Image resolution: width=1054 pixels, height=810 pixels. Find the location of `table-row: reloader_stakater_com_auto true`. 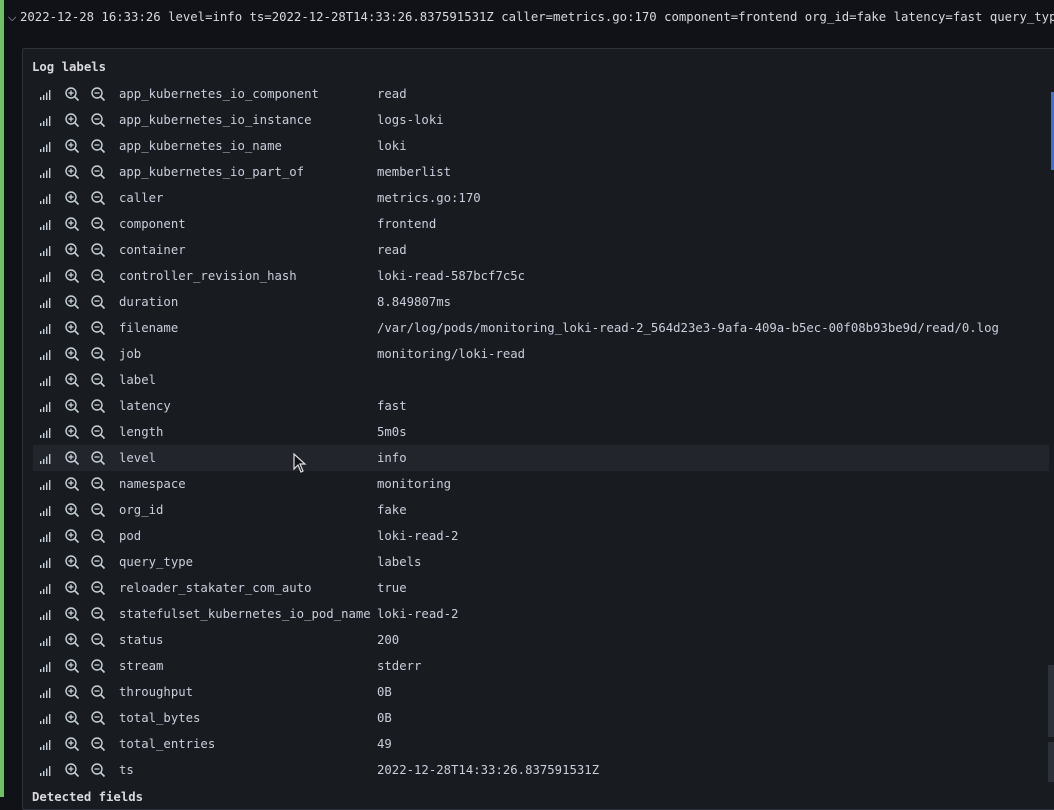

table-row: reloader_stakater_com_auto true is located at coordinates (541, 588).